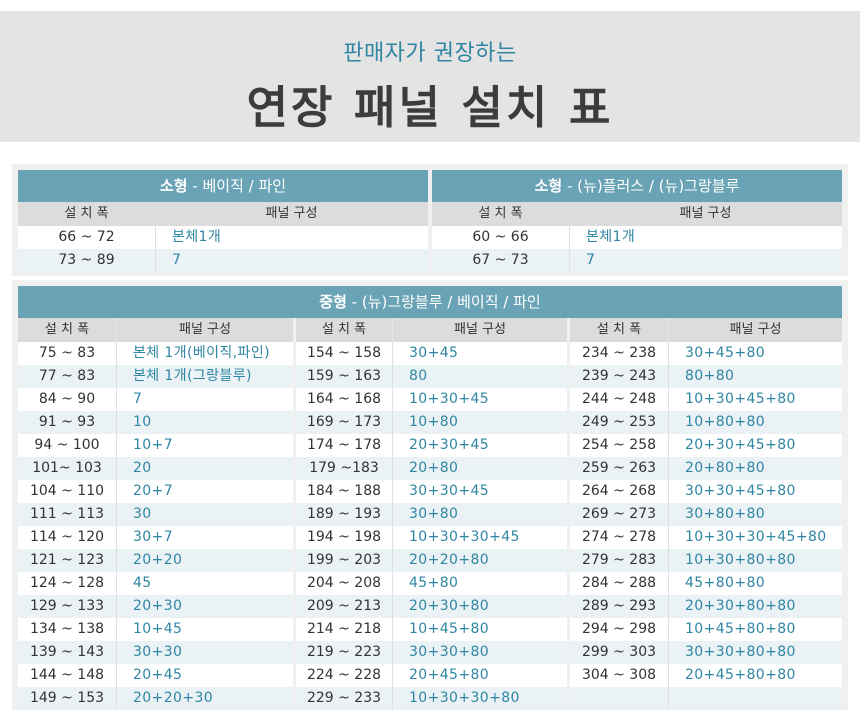 This screenshot has width=860, height=710. I want to click on panel-config-cell: 본체 1개(베이직,파인), so click(204, 353).